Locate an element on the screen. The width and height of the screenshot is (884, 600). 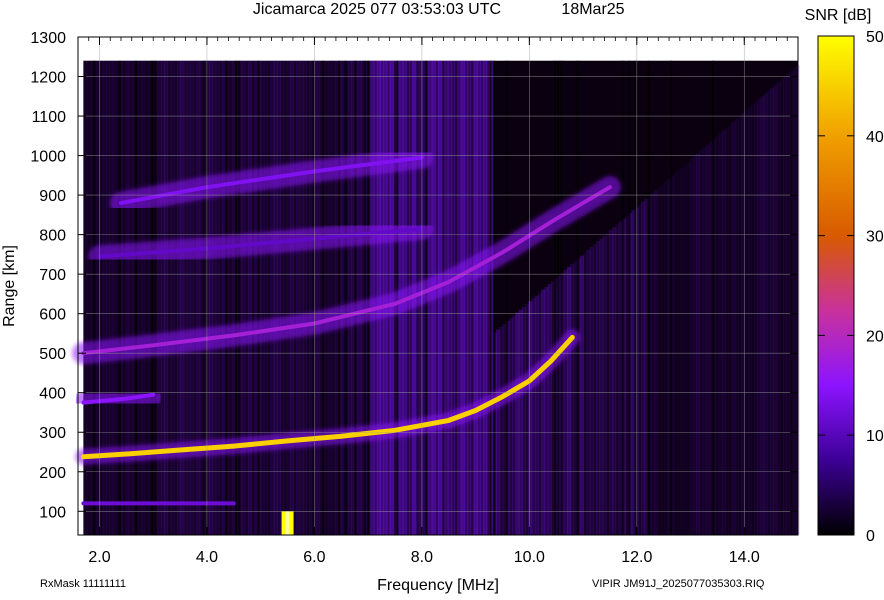
colorbar is located at coordinates (836, 285).